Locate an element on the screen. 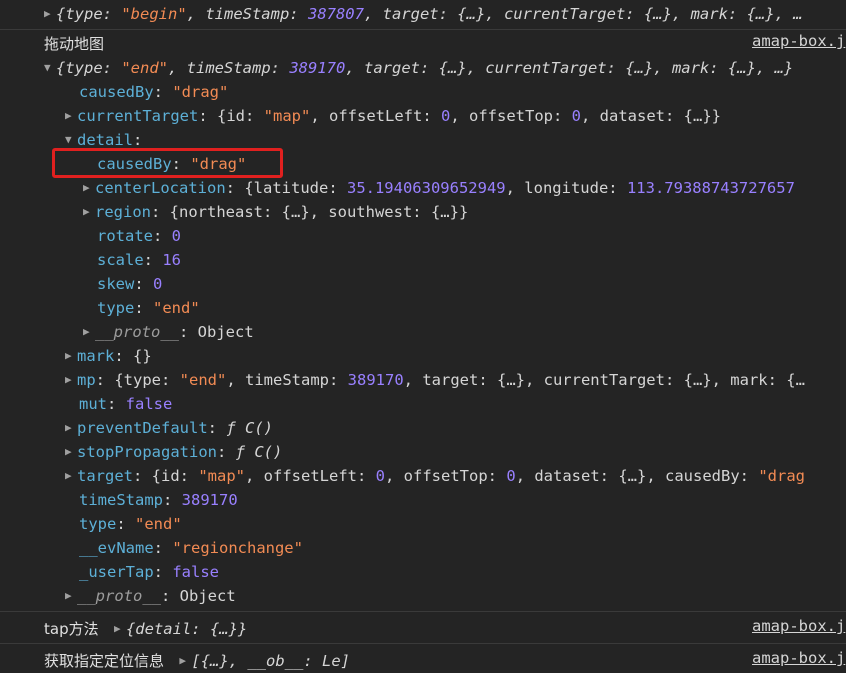  prop-key: stopPropagation is located at coordinates (147, 452).